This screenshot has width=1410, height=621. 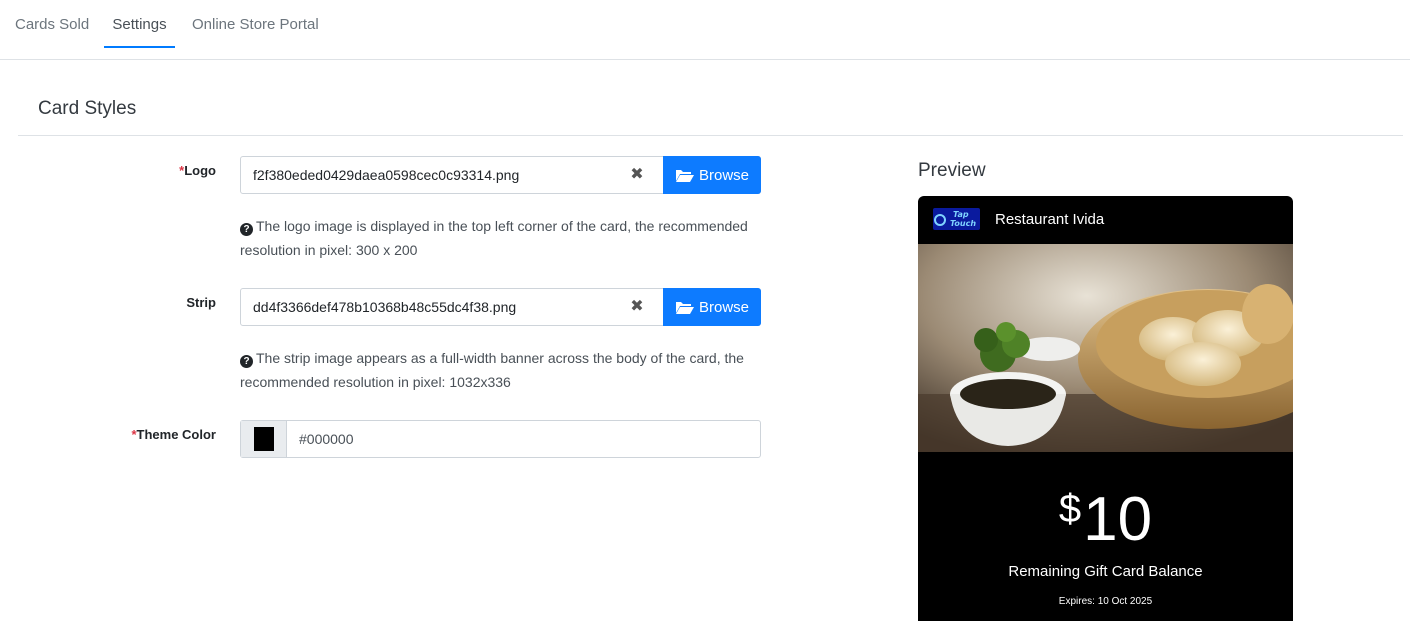 What do you see at coordinates (139, 24) in the screenshot?
I see `tab-settings: Settings` at bounding box center [139, 24].